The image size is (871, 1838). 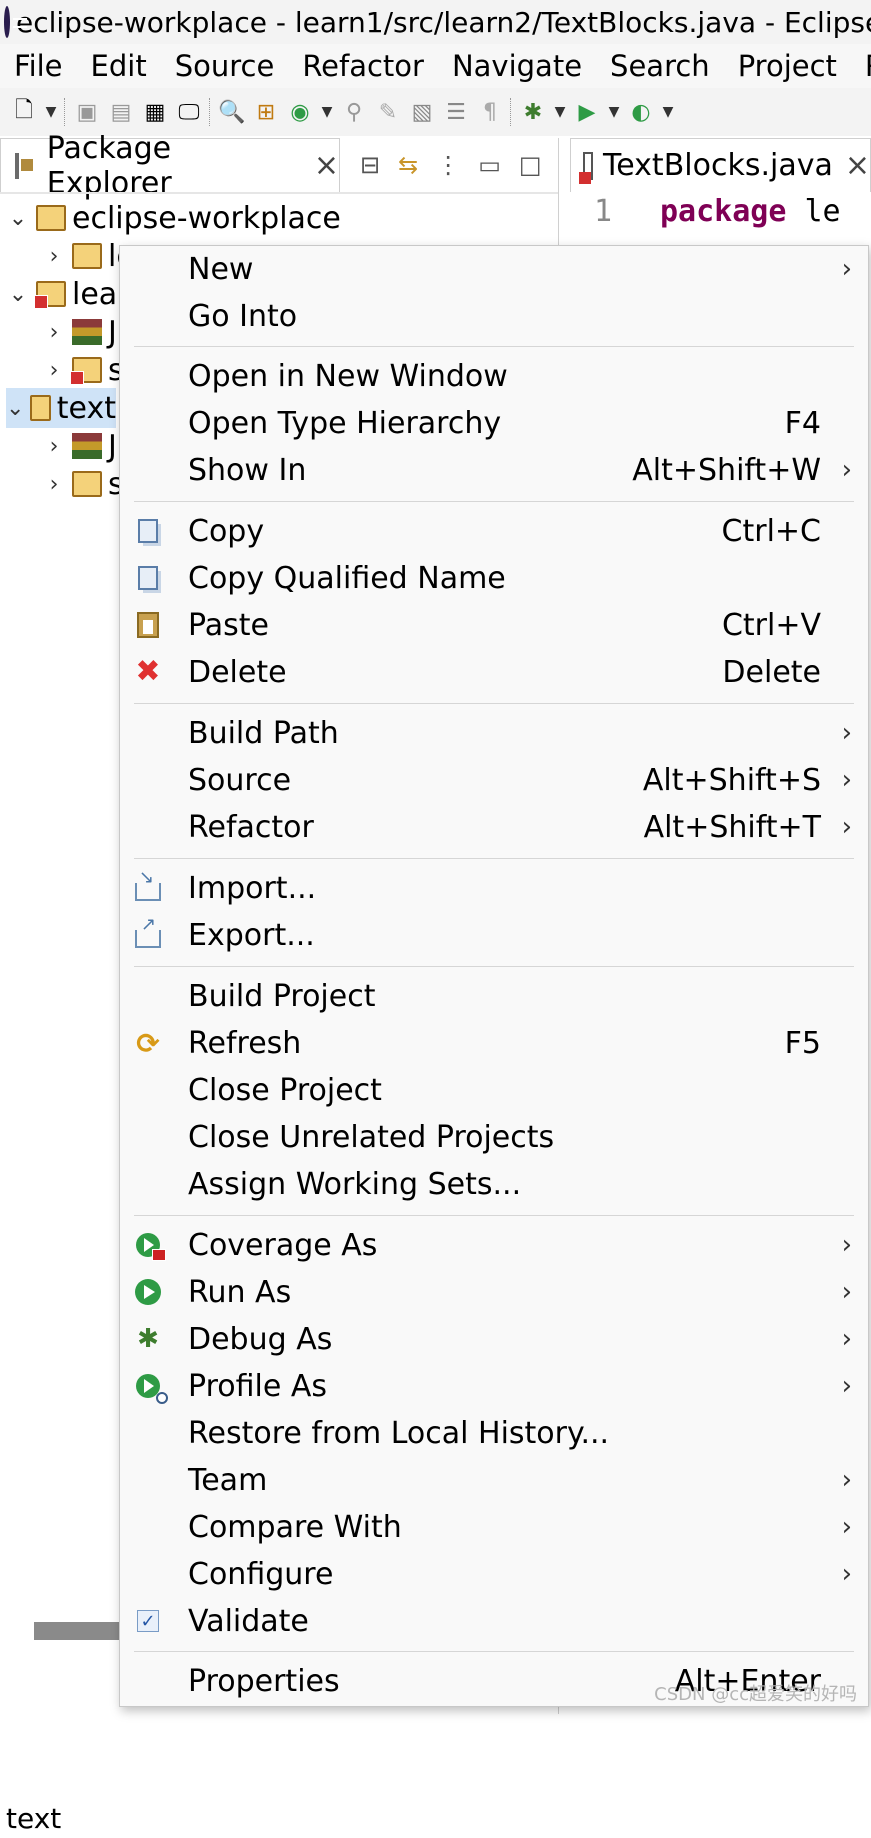 What do you see at coordinates (494, 1137) in the screenshot?
I see `menu-item-close-unrelated-projects: Close Unrelated Projects` at bounding box center [494, 1137].